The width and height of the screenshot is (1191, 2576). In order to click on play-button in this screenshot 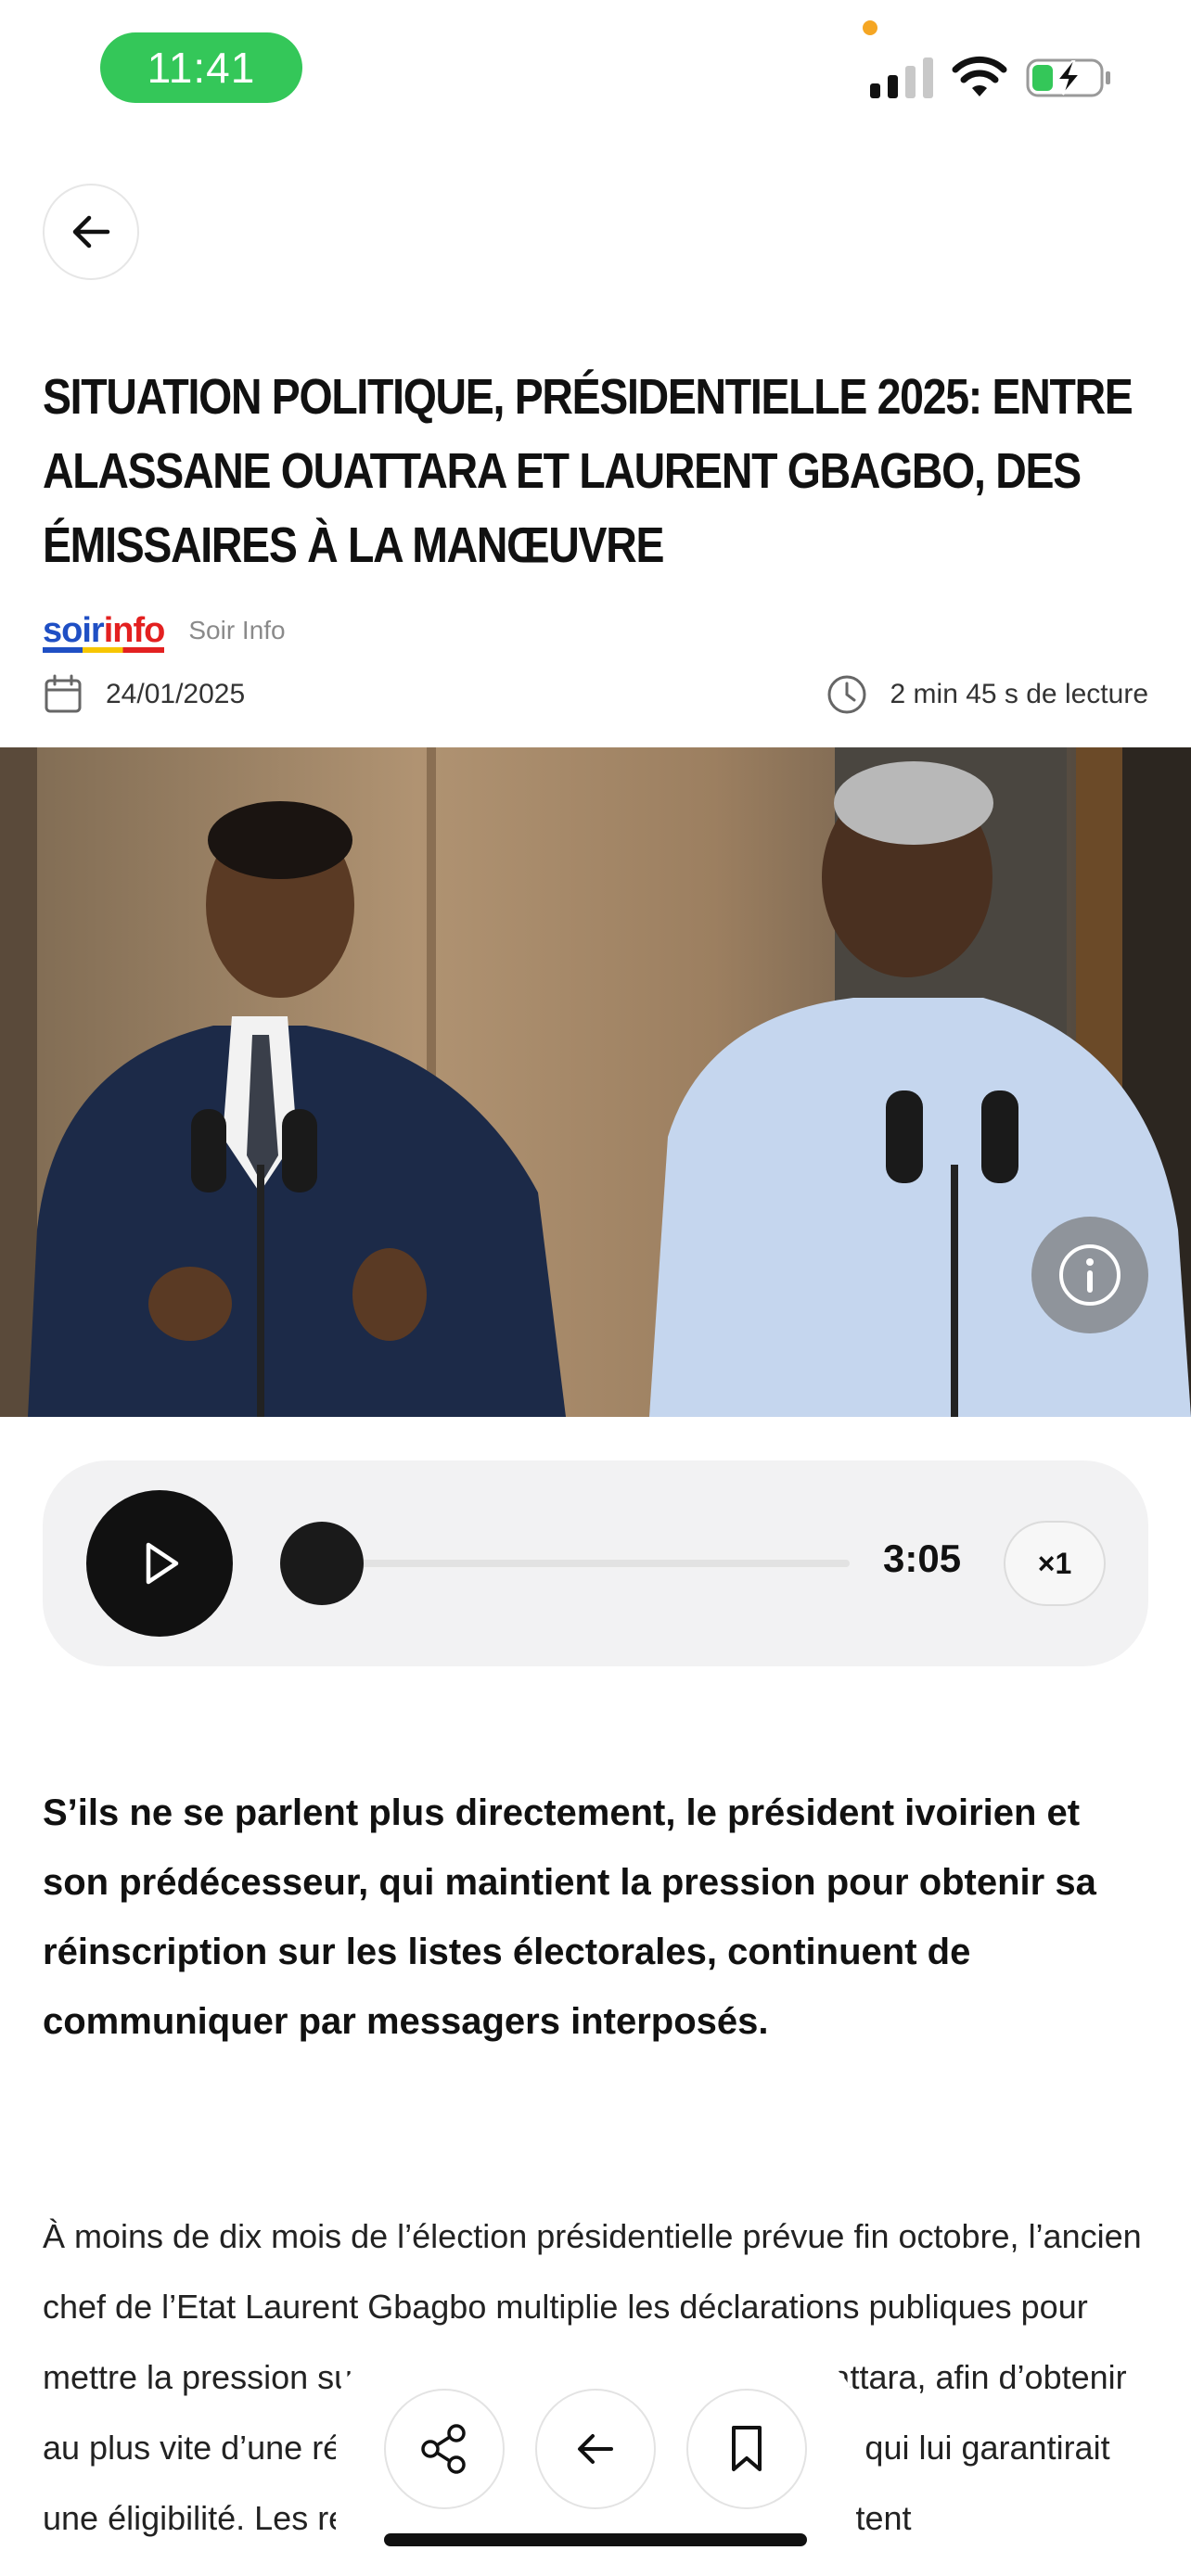, I will do `click(159, 1564)`.